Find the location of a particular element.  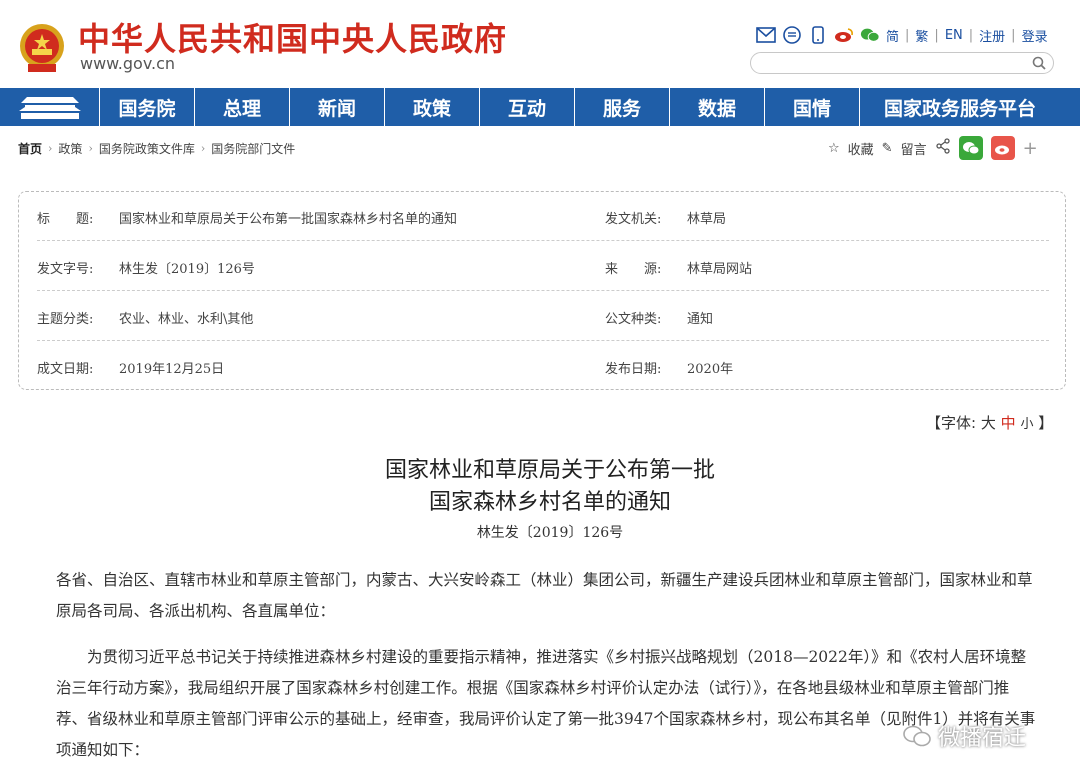

share-toolbar: ☆ 收藏 ✎ 留言 + is located at coordinates (933, 148).